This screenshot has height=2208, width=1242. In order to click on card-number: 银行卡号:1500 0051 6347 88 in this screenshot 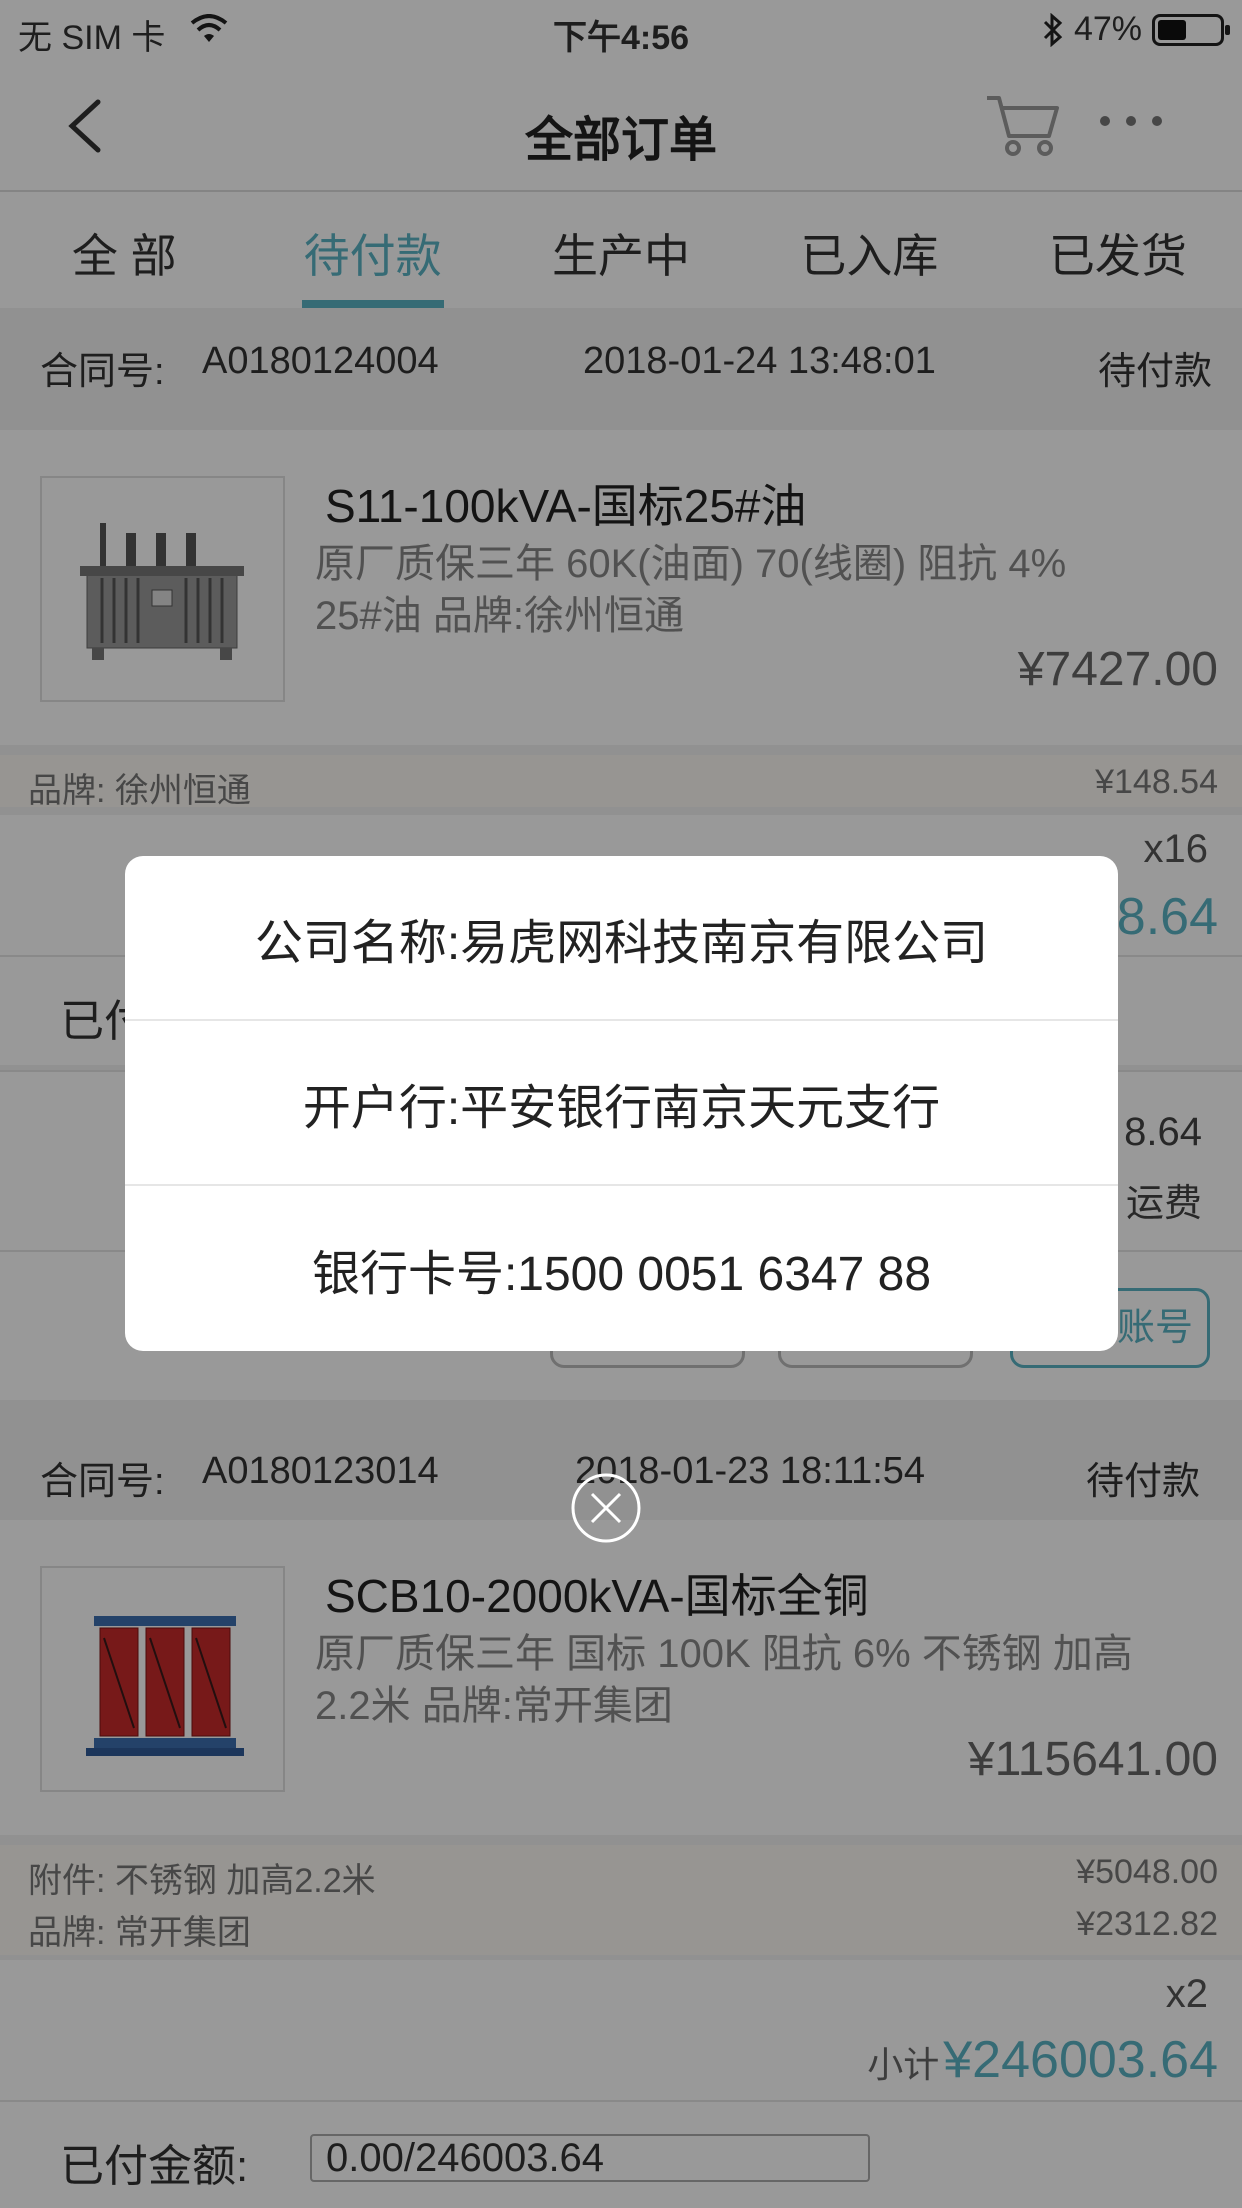, I will do `click(621, 1274)`.